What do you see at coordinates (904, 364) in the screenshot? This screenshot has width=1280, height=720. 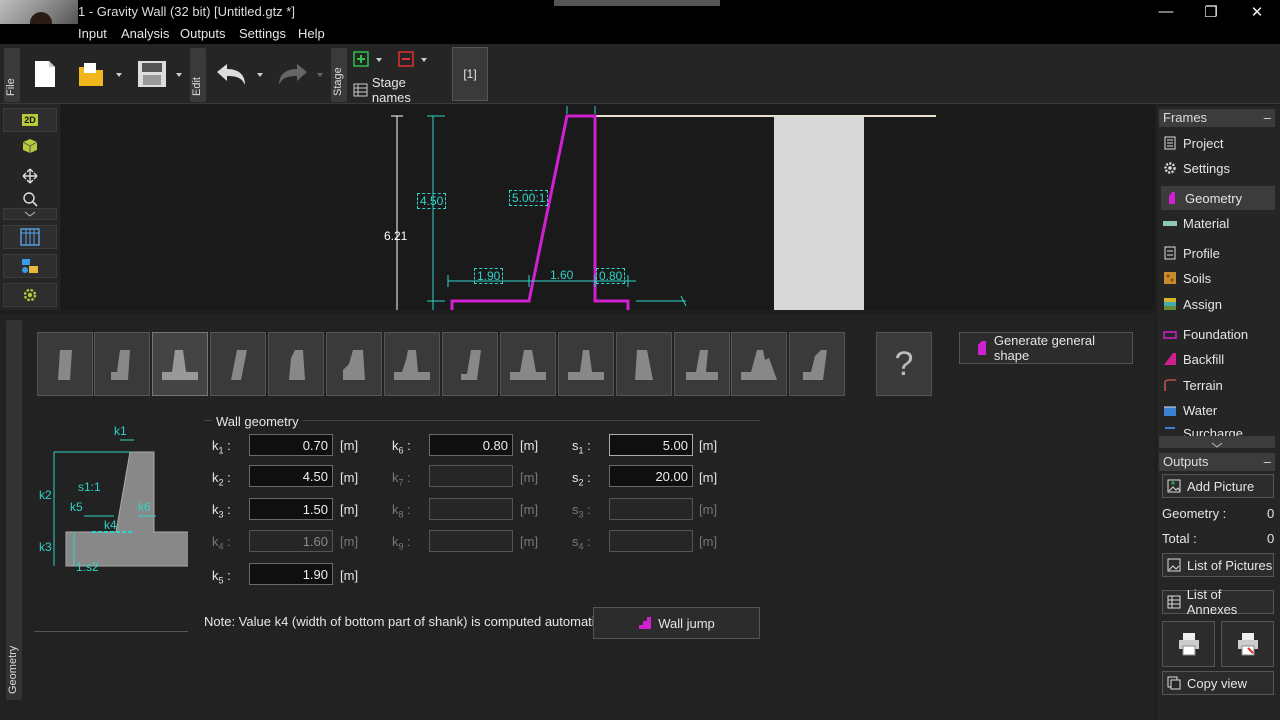 I see `help-button: ?` at bounding box center [904, 364].